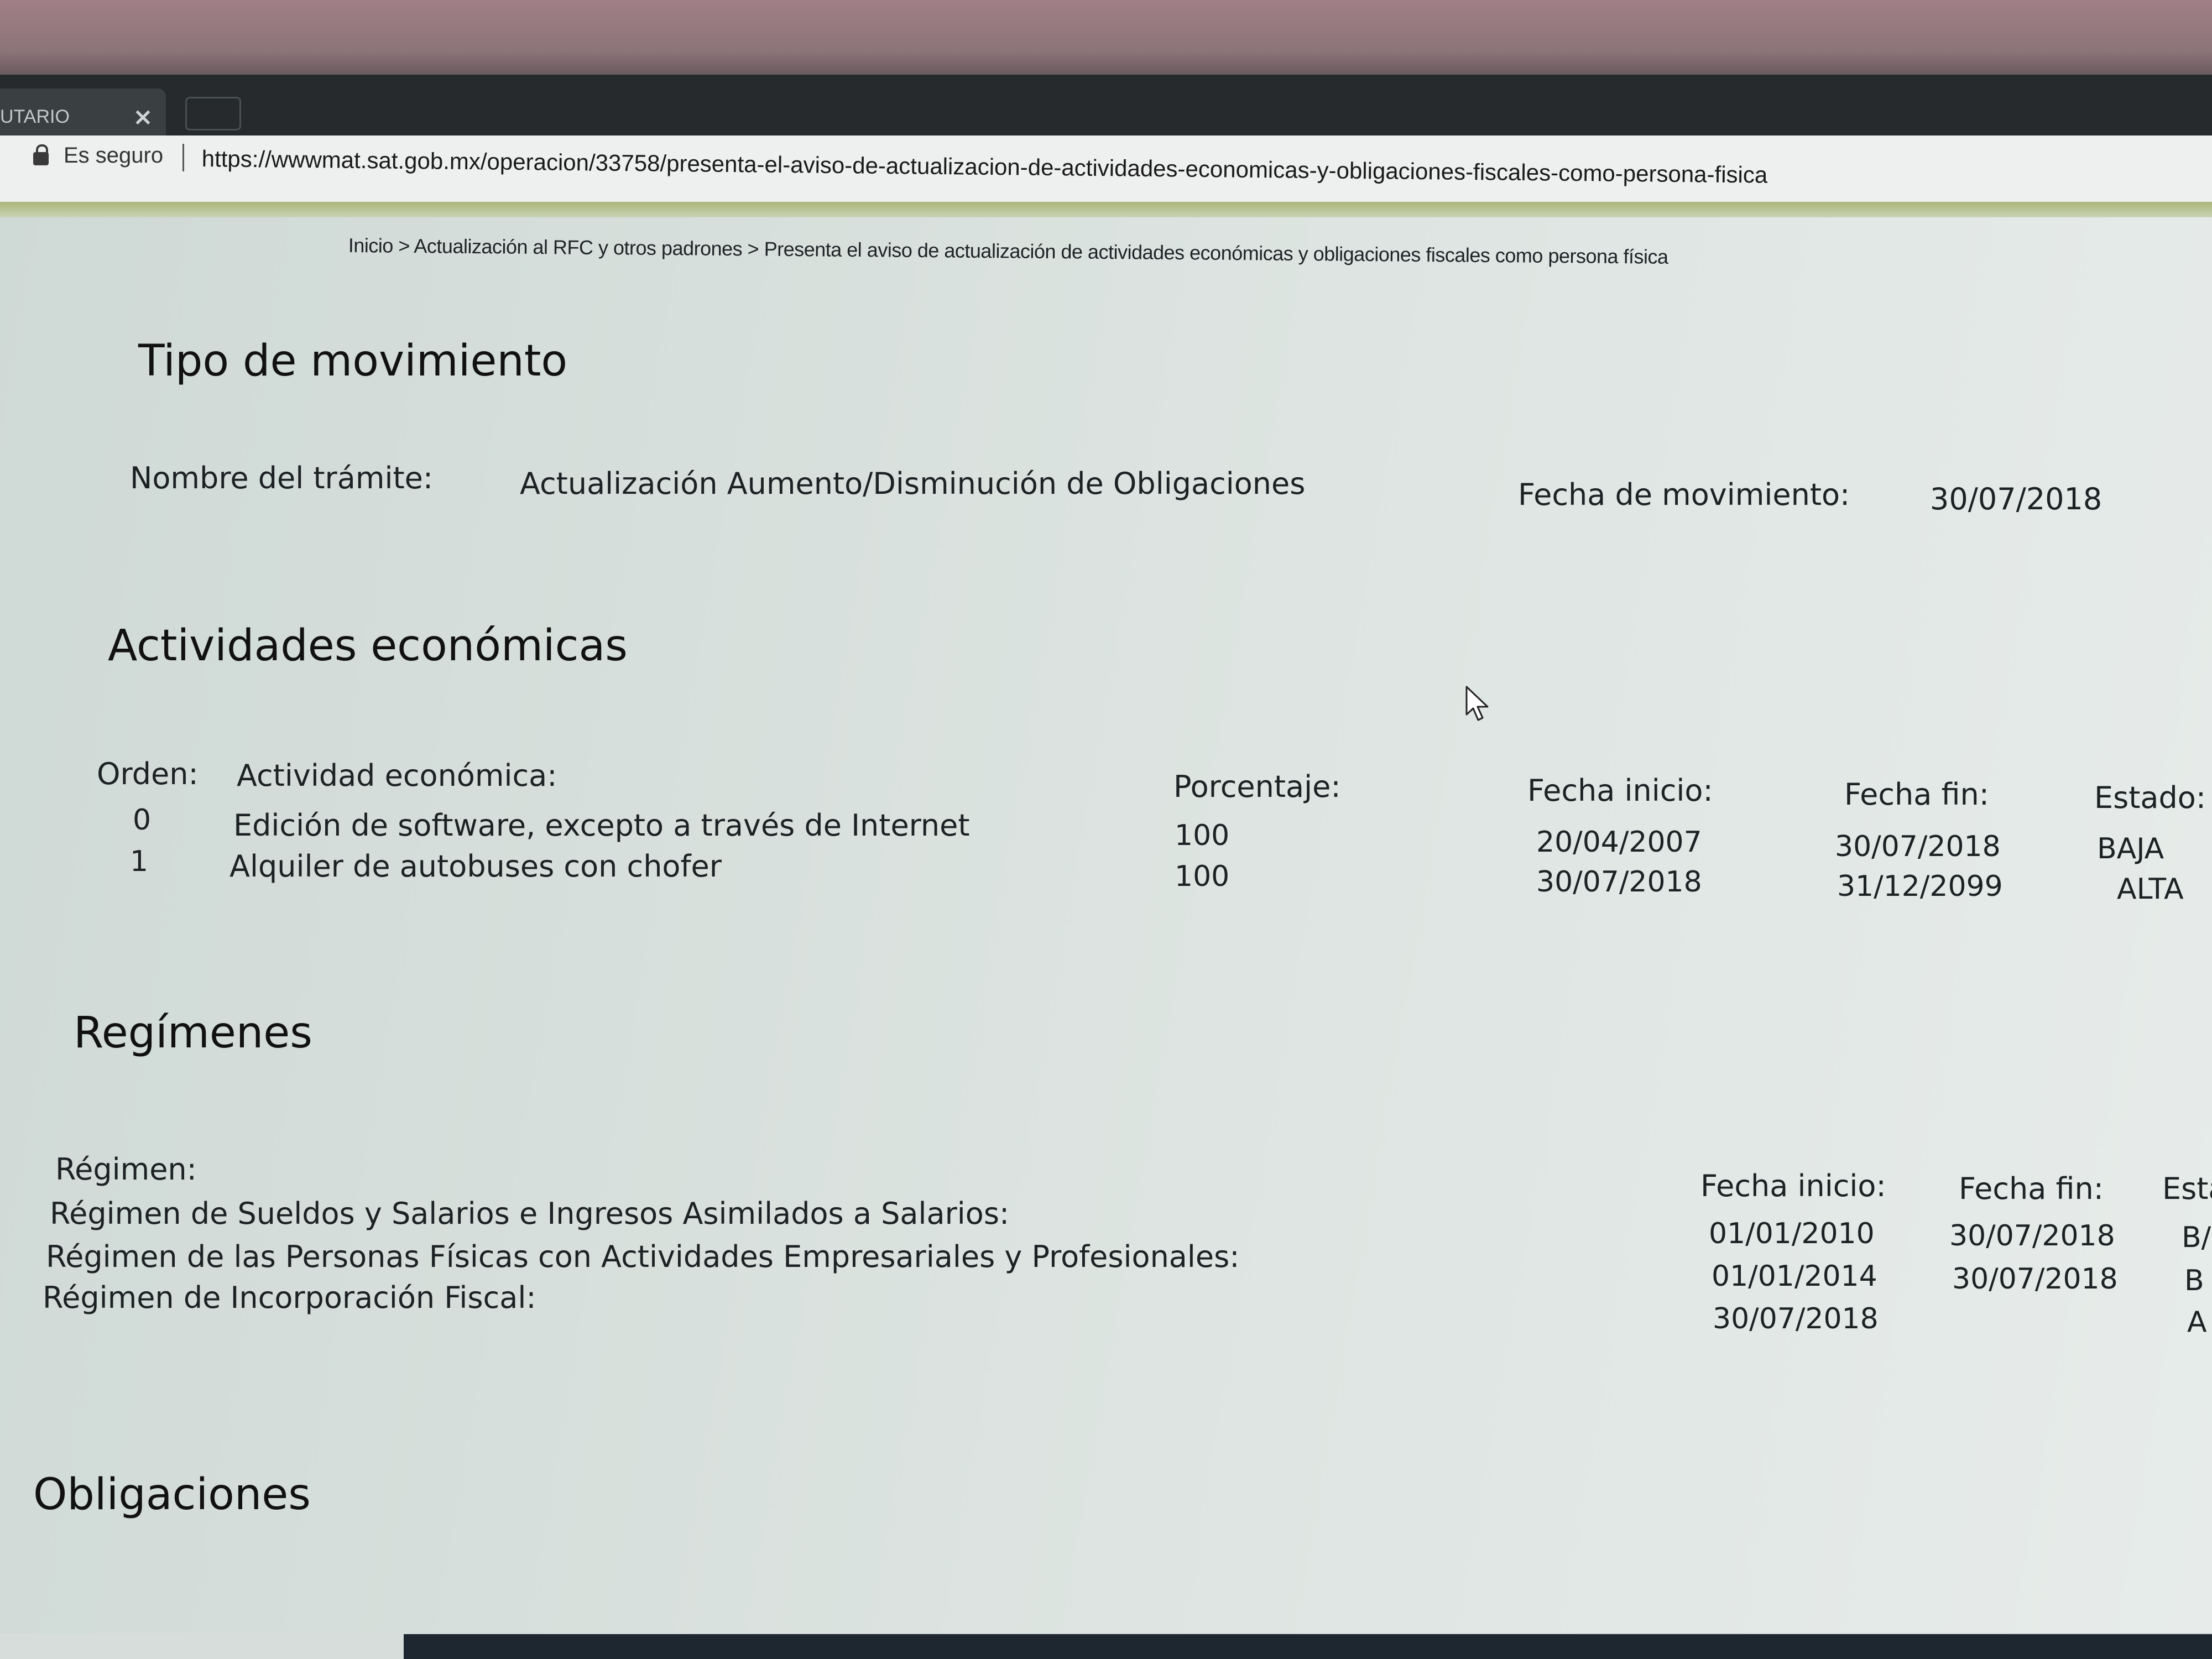 The image size is (2212, 1659). Describe the element at coordinates (193, 1033) in the screenshot. I see `section-title-regimenes: Regímenes` at that location.